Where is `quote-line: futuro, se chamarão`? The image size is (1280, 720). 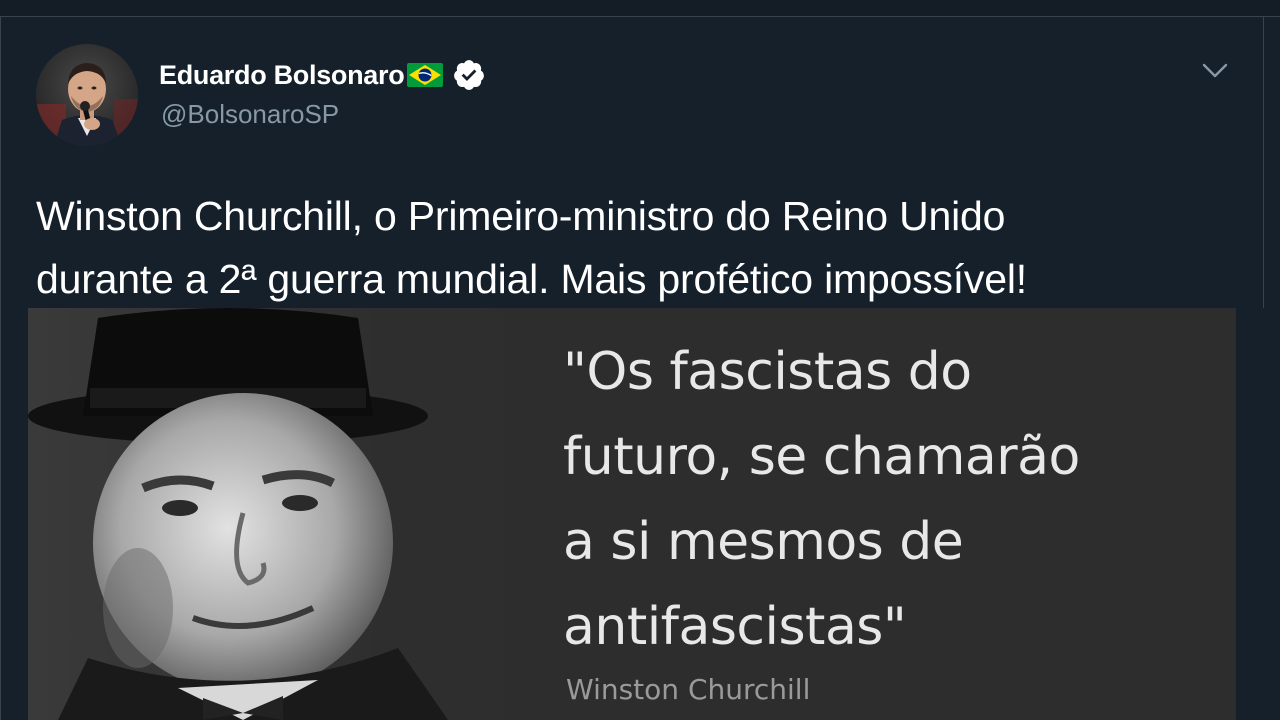 quote-line: futuro, se chamarão is located at coordinates (821, 457).